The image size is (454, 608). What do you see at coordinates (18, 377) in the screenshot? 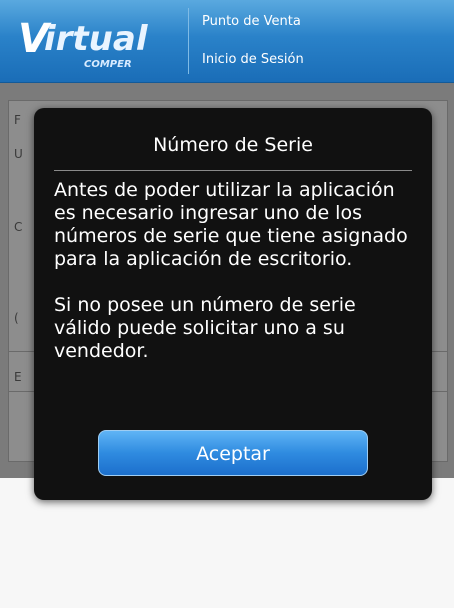
I see `background-label: E` at bounding box center [18, 377].